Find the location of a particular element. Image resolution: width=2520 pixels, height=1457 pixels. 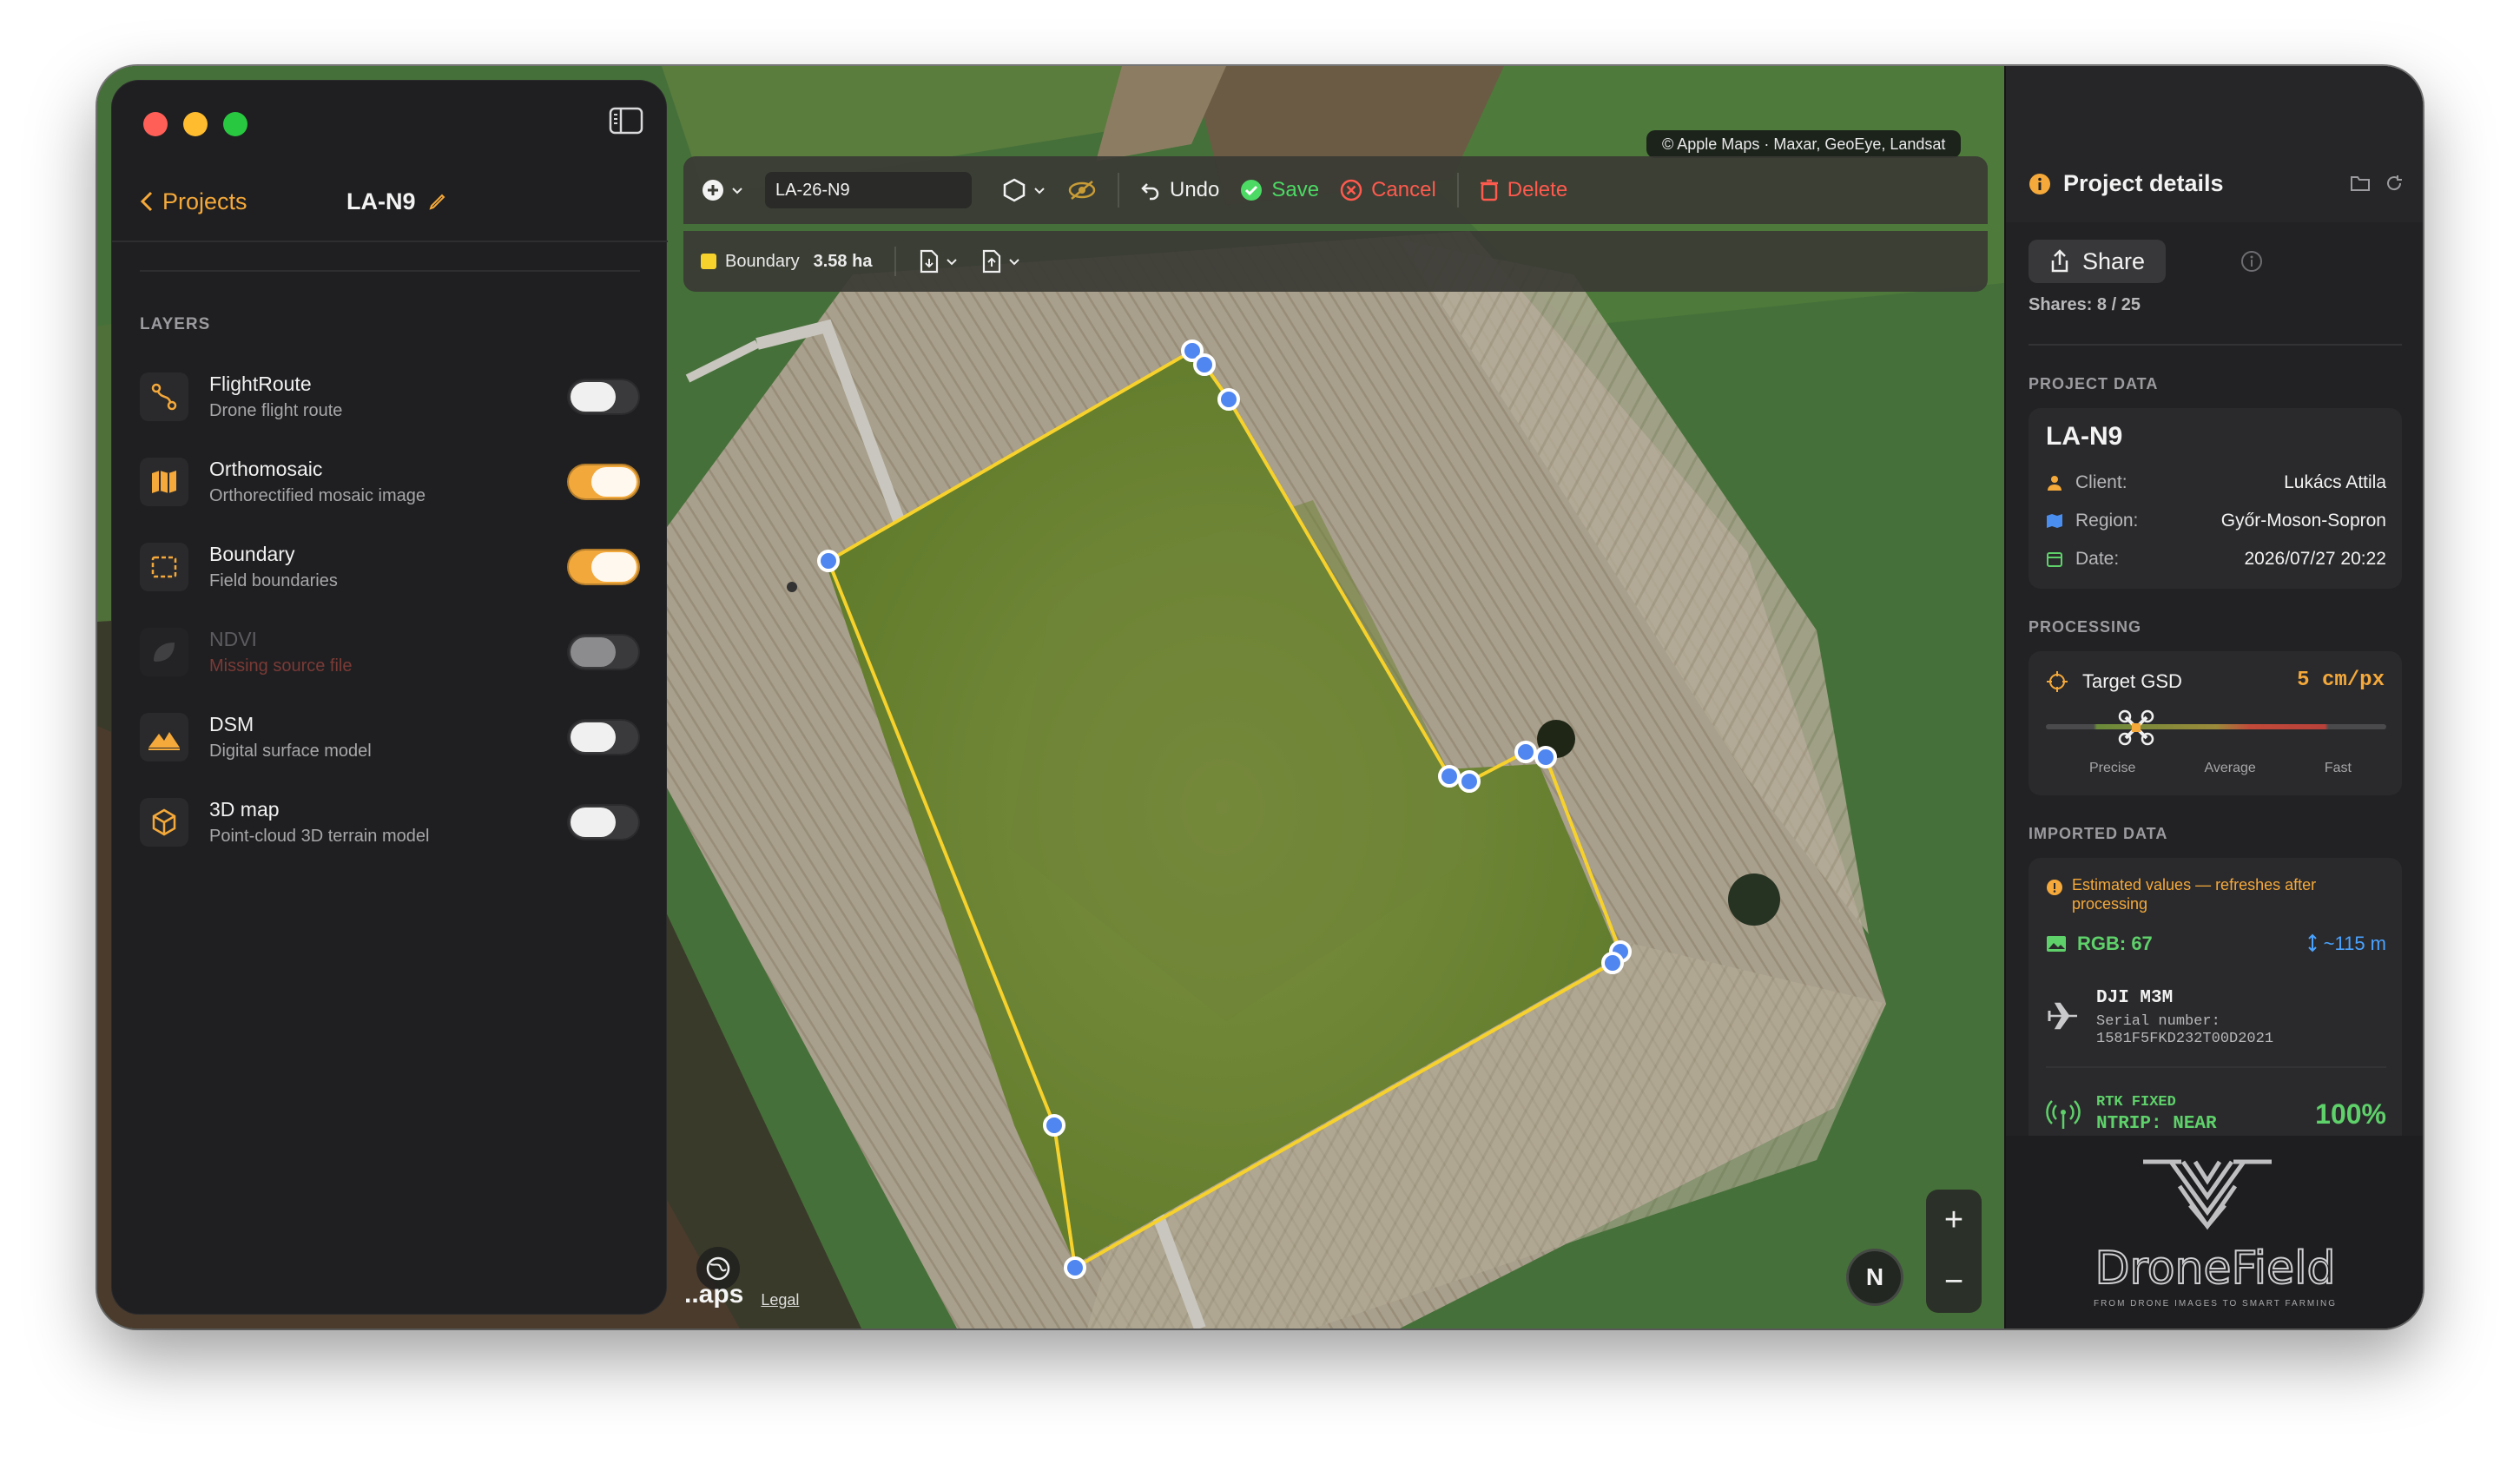

x-circle-icon is located at coordinates (1351, 190).